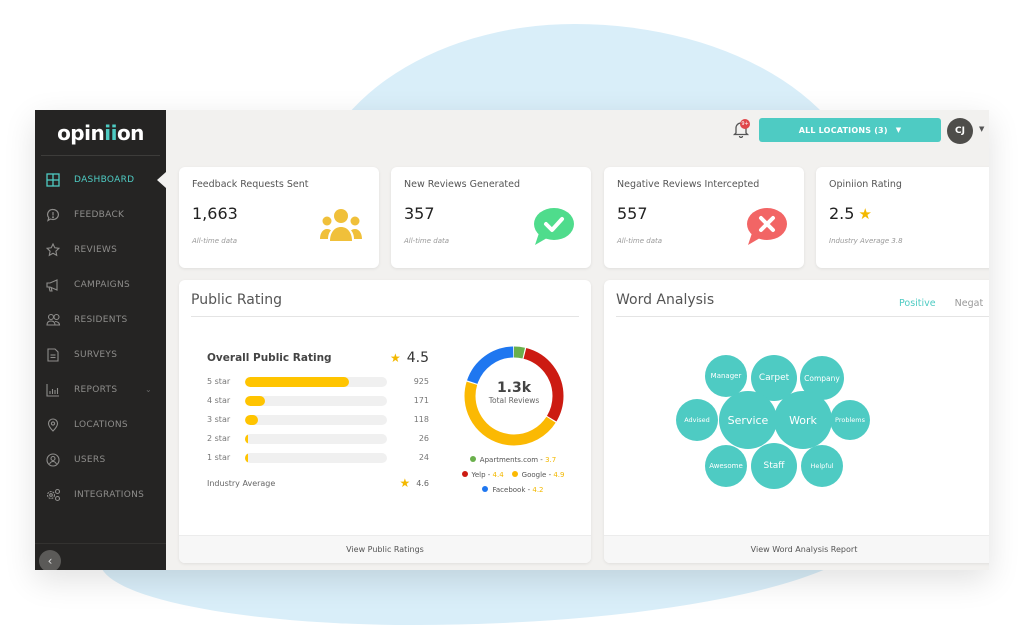 Image resolution: width=1024 pixels, height=635 pixels. I want to click on sidebar-item-locations: LOCATIONS, so click(100, 424).